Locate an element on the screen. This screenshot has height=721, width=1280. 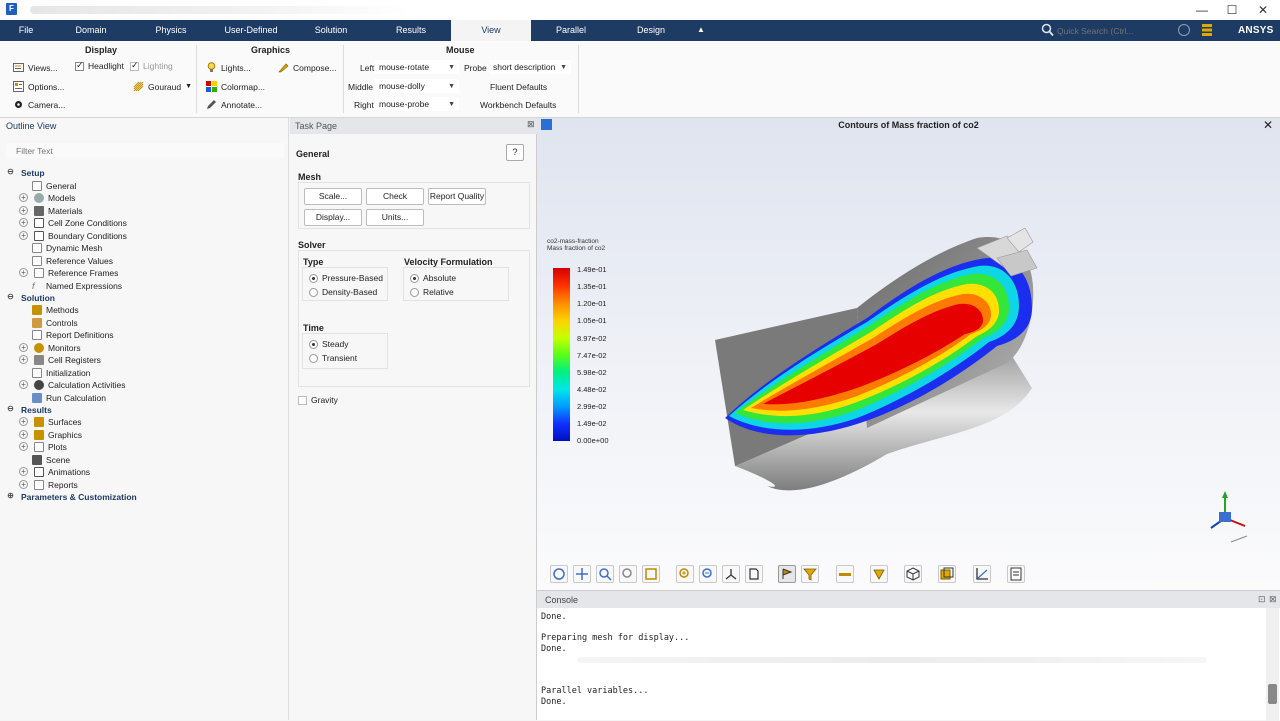
rotate-view-icon is located at coordinates (559, 574).